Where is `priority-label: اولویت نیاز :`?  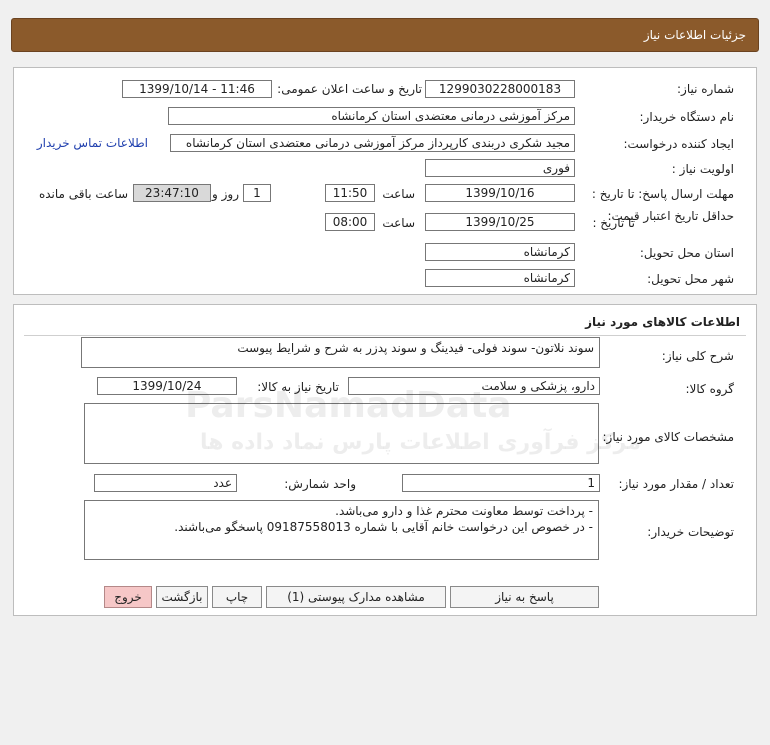
priority-label: اولویت نیاز : is located at coordinates (702, 169).